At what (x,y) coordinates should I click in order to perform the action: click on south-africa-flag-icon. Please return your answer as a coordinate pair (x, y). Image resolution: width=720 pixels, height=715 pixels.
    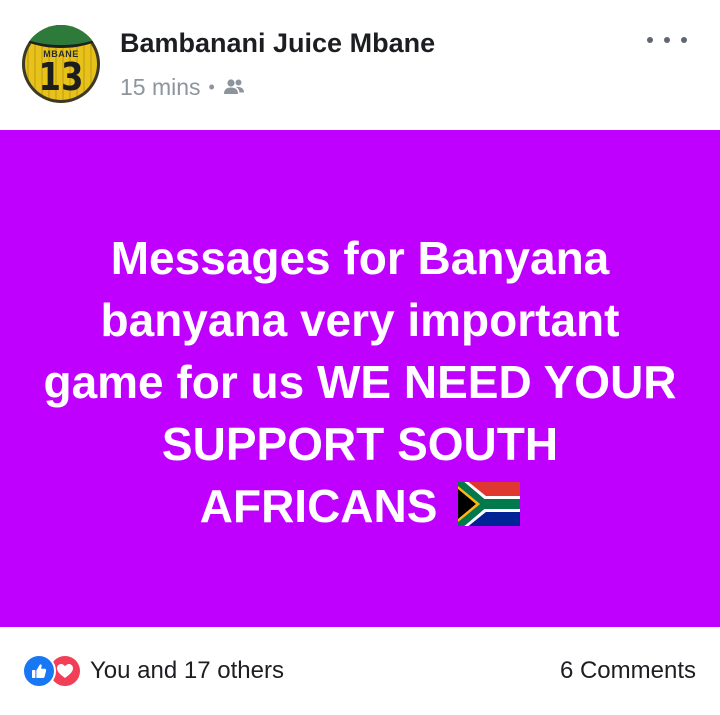
    Looking at the image, I should click on (489, 510).